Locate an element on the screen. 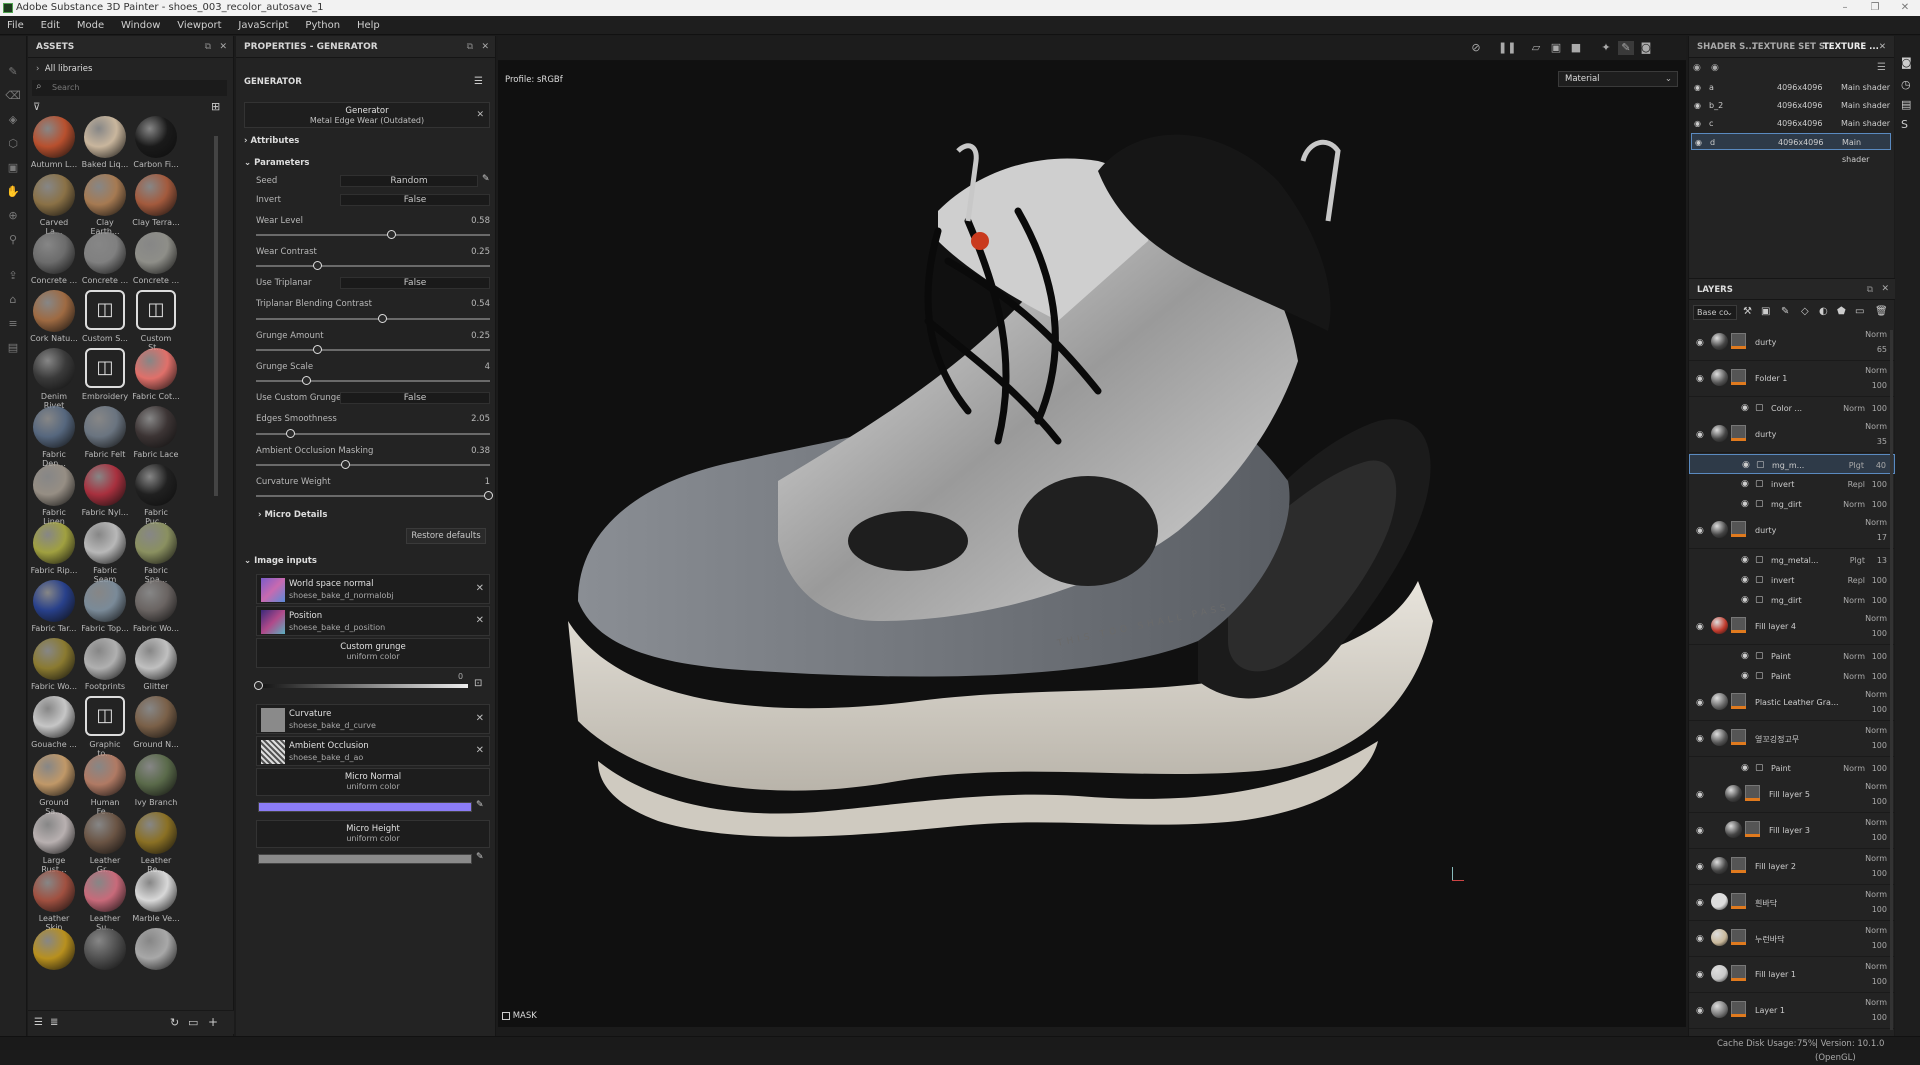 Image resolution: width=1920 pixels, height=1065 pixels. layer-opacity: 35 is located at coordinates (1882, 441).